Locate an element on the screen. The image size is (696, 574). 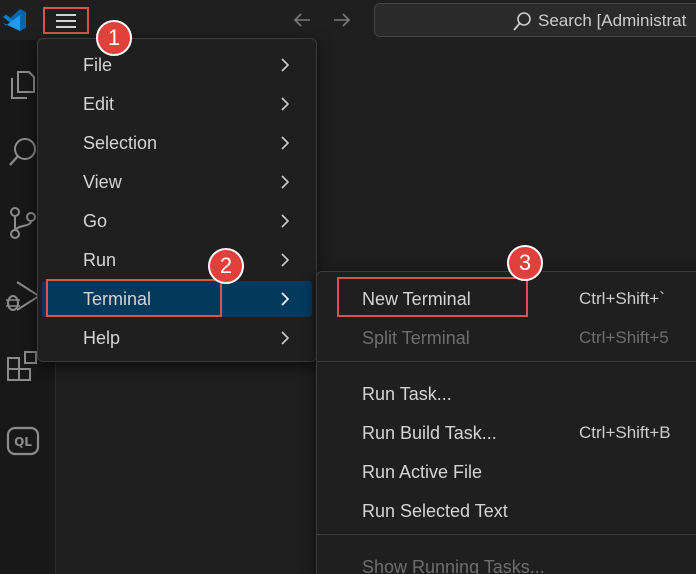
submenu-item-run-active-file: Run Active File is located at coordinates (506, 472).